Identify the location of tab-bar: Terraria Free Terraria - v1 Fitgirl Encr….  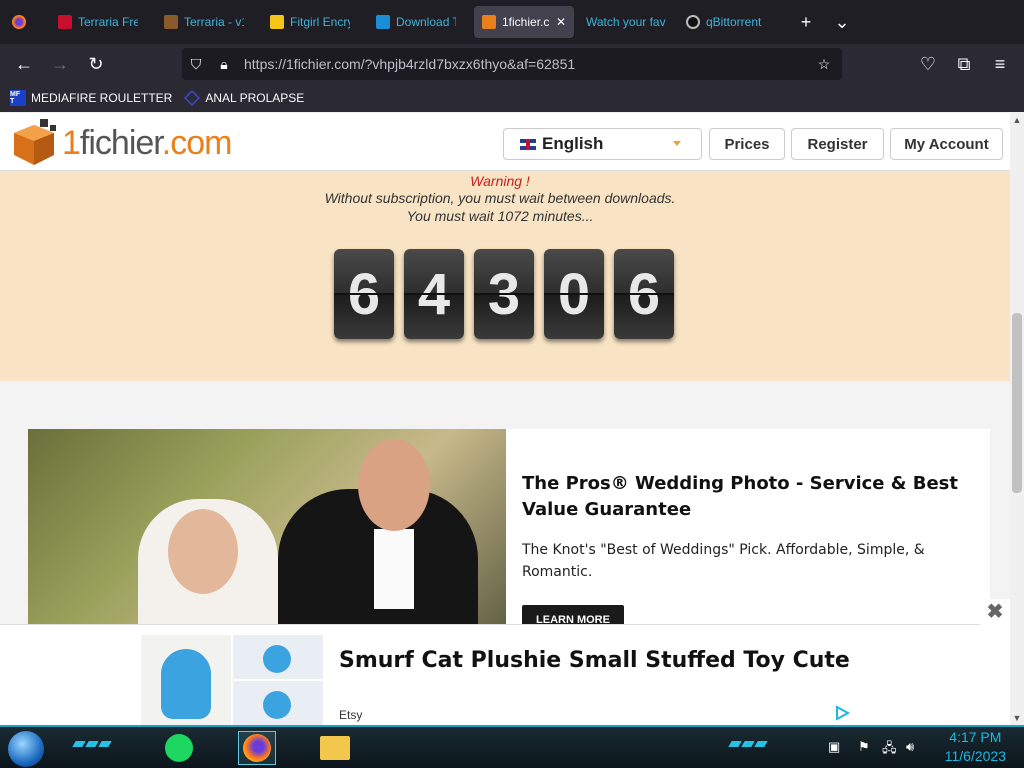
(512, 22).